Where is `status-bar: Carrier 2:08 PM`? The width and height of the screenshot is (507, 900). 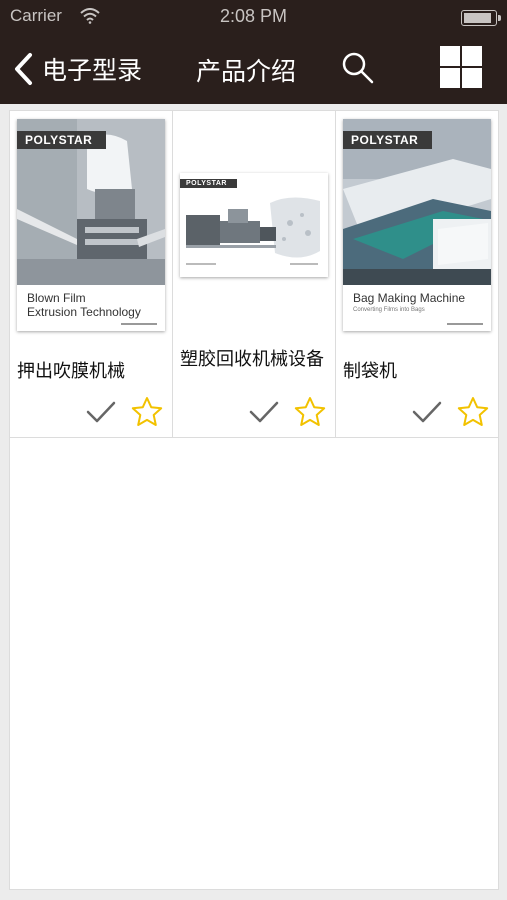 status-bar: Carrier 2:08 PM is located at coordinates (253, 17).